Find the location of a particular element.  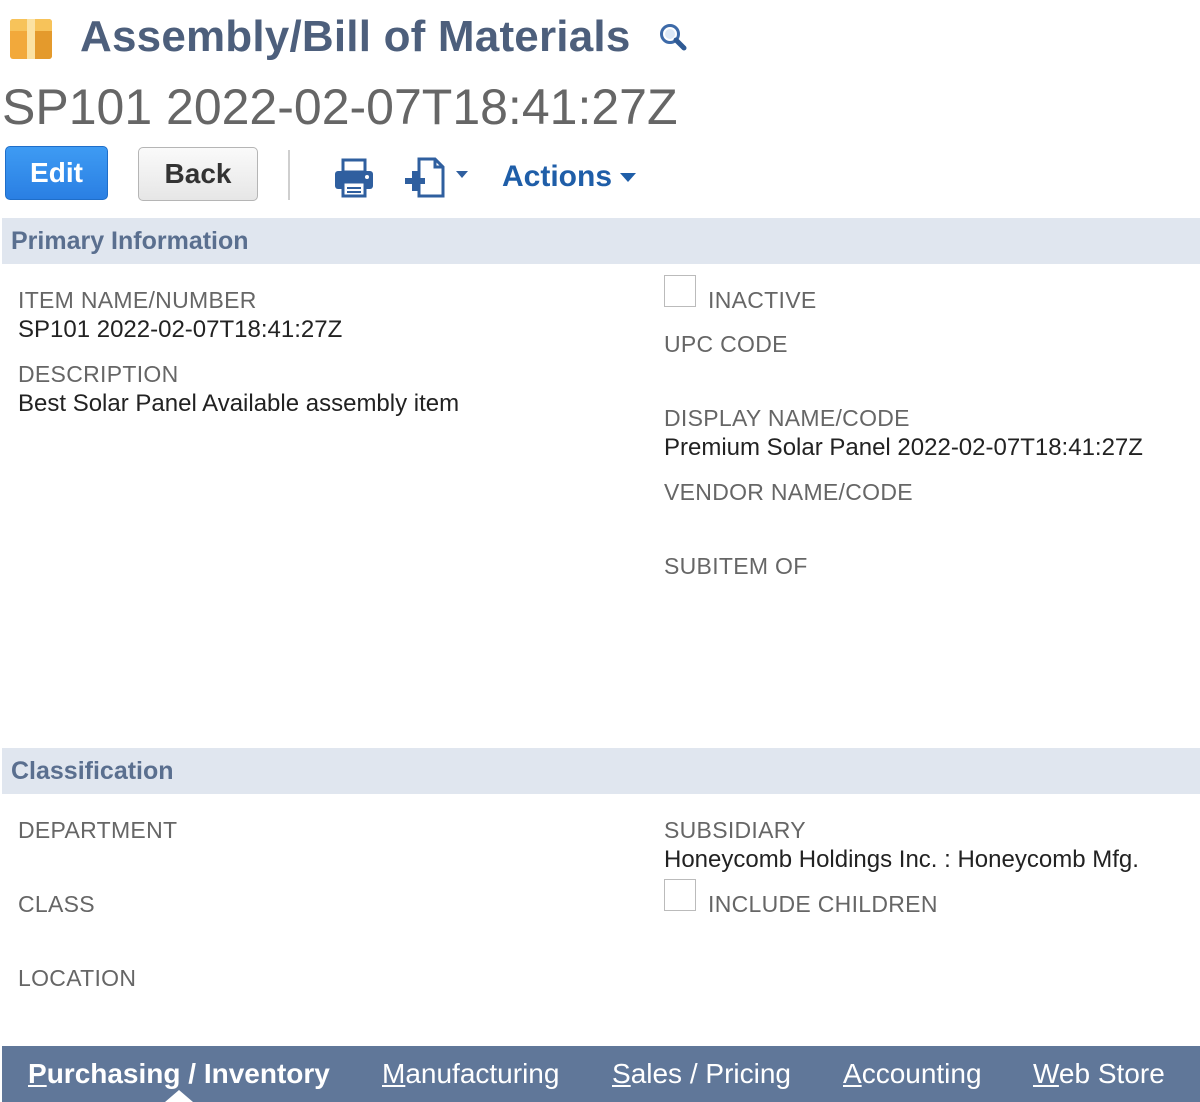

actions-menu: Actions is located at coordinates (569, 177).